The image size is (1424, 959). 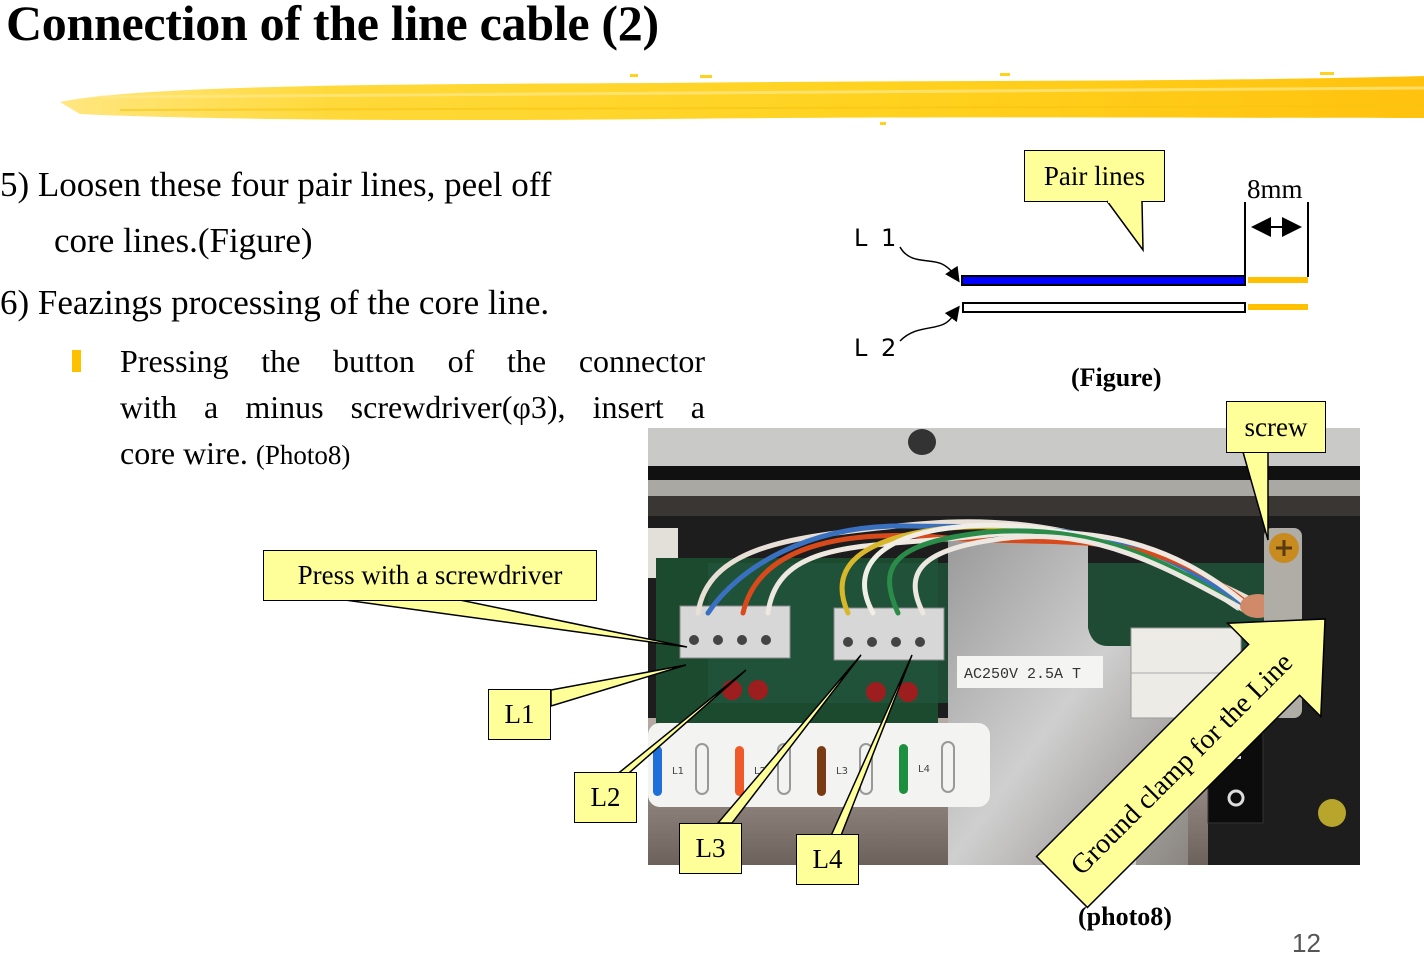 What do you see at coordinates (1104, 270) in the screenshot?
I see `pair-lines-figure` at bounding box center [1104, 270].